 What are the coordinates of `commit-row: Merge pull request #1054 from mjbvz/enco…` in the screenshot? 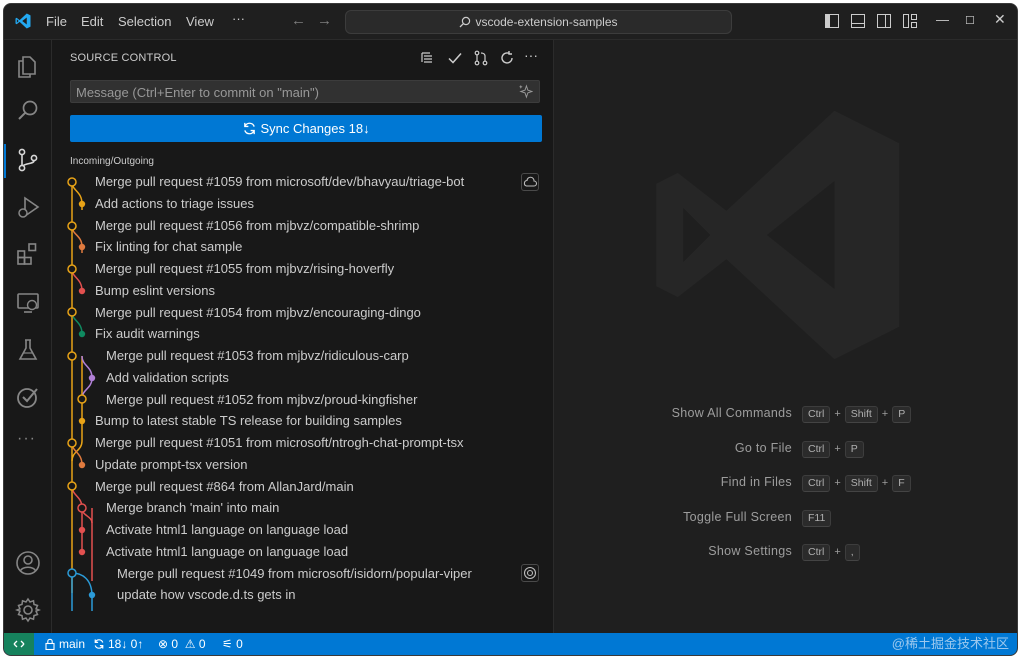 It's located at (258, 312).